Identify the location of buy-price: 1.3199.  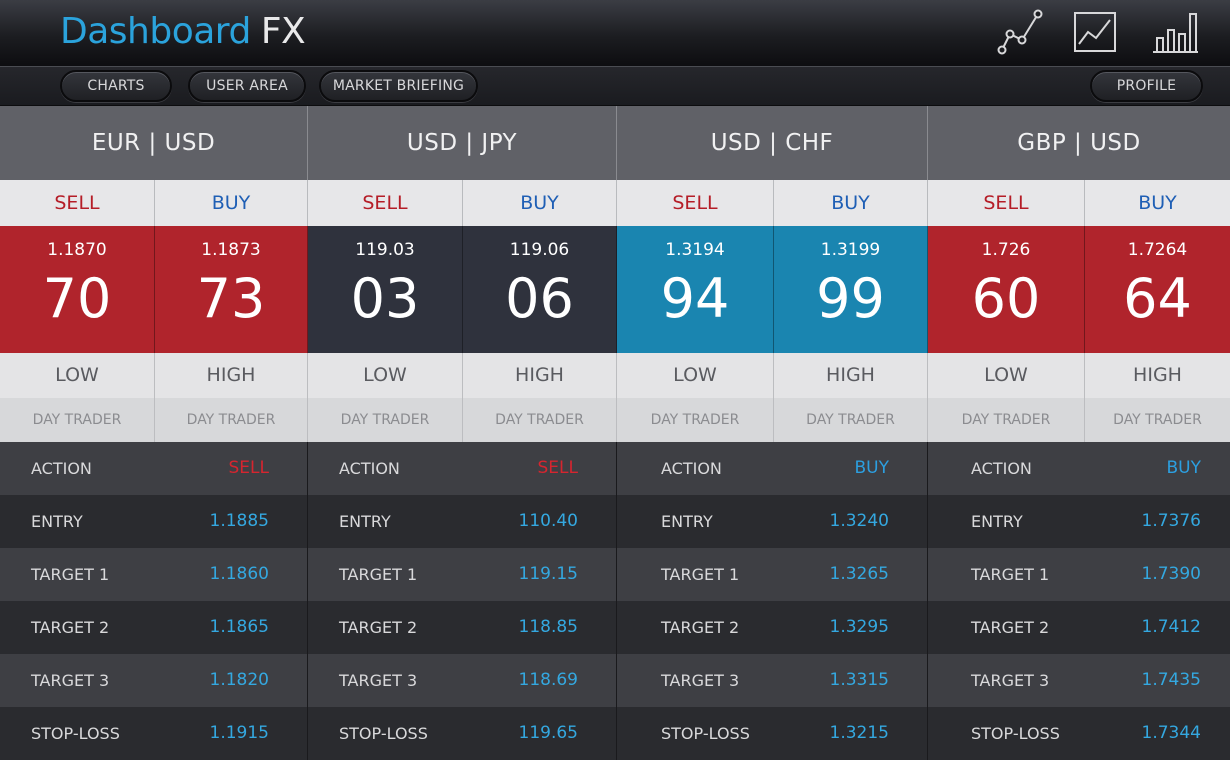
(850, 250).